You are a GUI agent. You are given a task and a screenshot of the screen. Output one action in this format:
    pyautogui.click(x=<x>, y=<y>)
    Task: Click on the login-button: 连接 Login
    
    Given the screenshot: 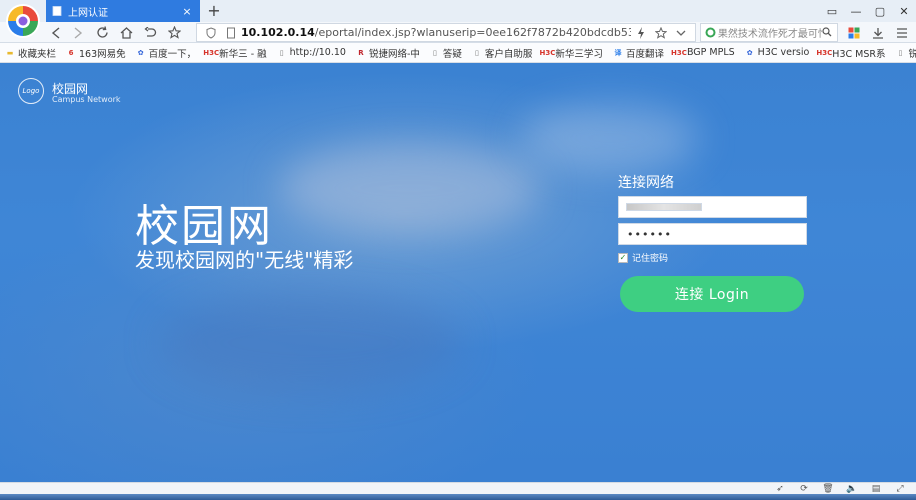 What is the action you would take?
    pyautogui.click(x=712, y=294)
    